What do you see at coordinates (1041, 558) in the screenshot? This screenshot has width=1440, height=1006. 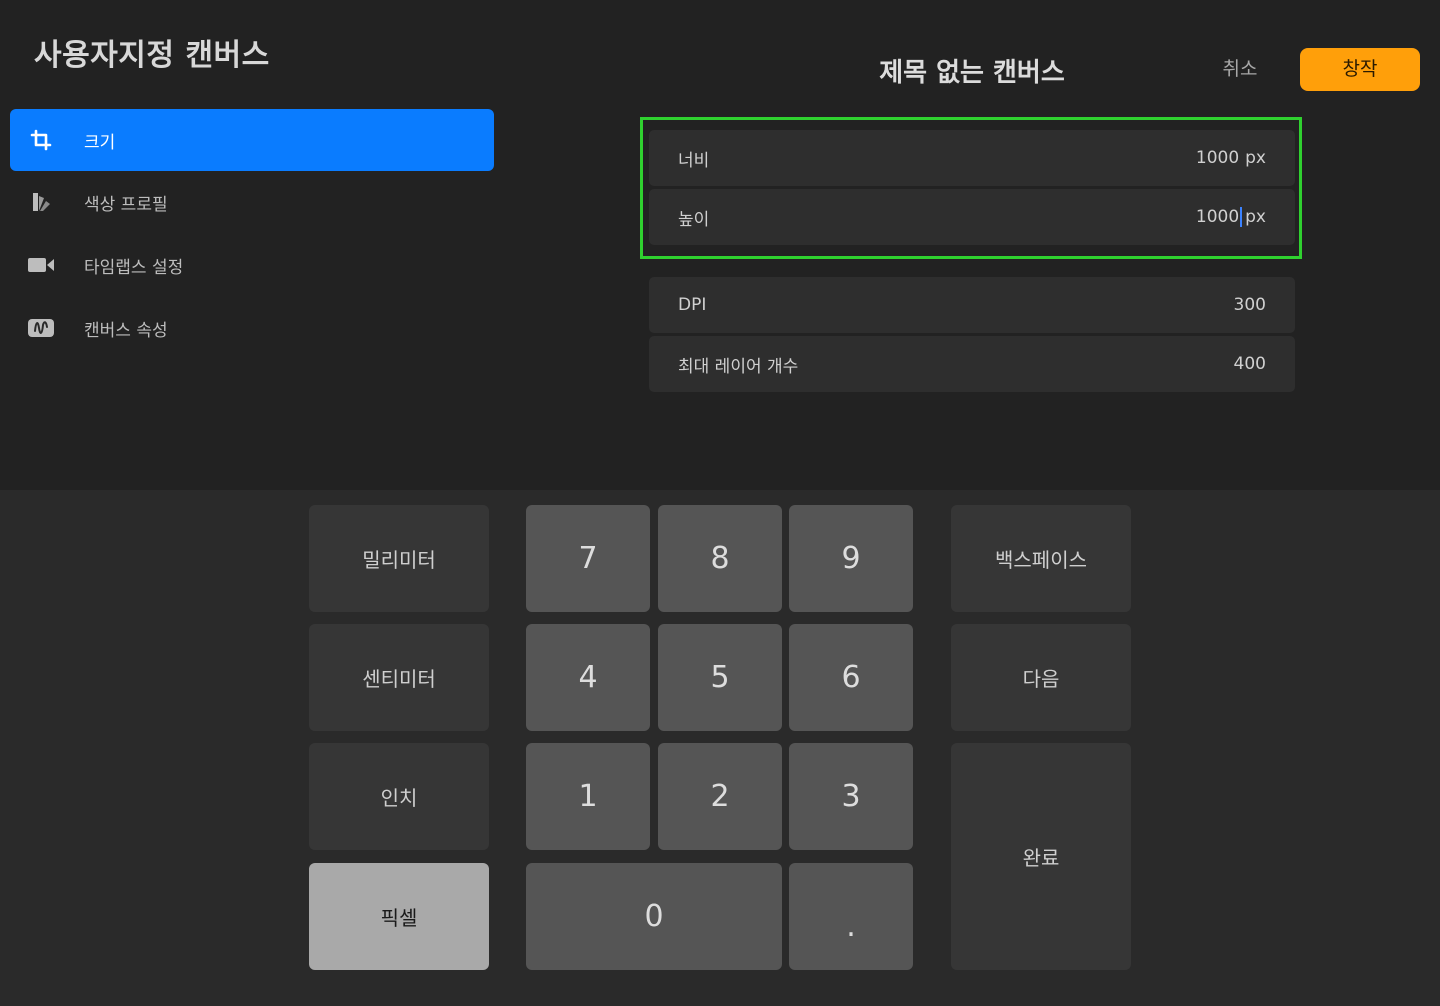 I see `backspace-key: 백스페이스` at bounding box center [1041, 558].